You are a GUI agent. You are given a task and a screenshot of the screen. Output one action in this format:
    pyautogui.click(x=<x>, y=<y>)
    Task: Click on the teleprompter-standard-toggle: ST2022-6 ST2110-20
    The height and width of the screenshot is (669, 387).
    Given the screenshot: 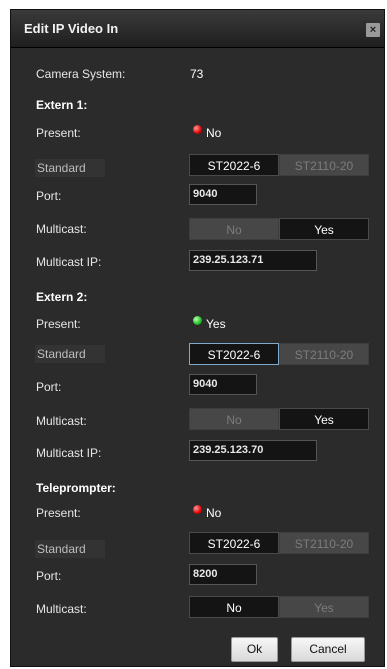 What is the action you would take?
    pyautogui.click(x=279, y=543)
    